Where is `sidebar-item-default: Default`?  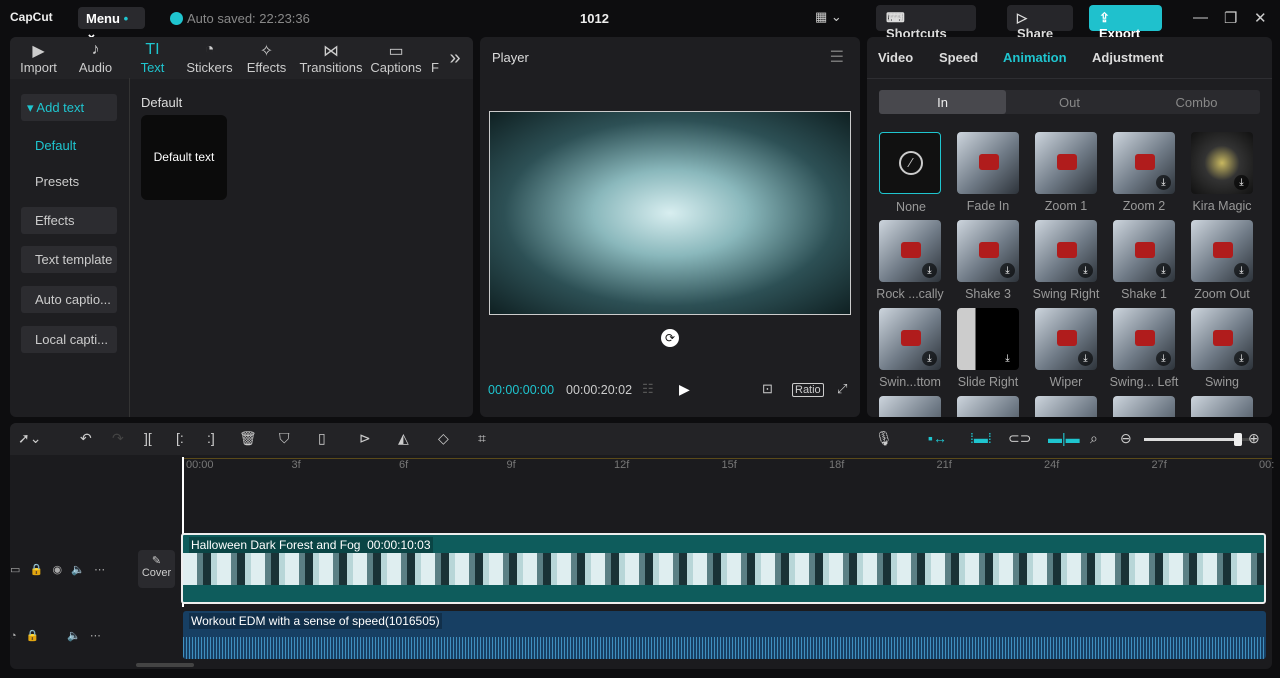 sidebar-item-default: Default is located at coordinates (69, 145).